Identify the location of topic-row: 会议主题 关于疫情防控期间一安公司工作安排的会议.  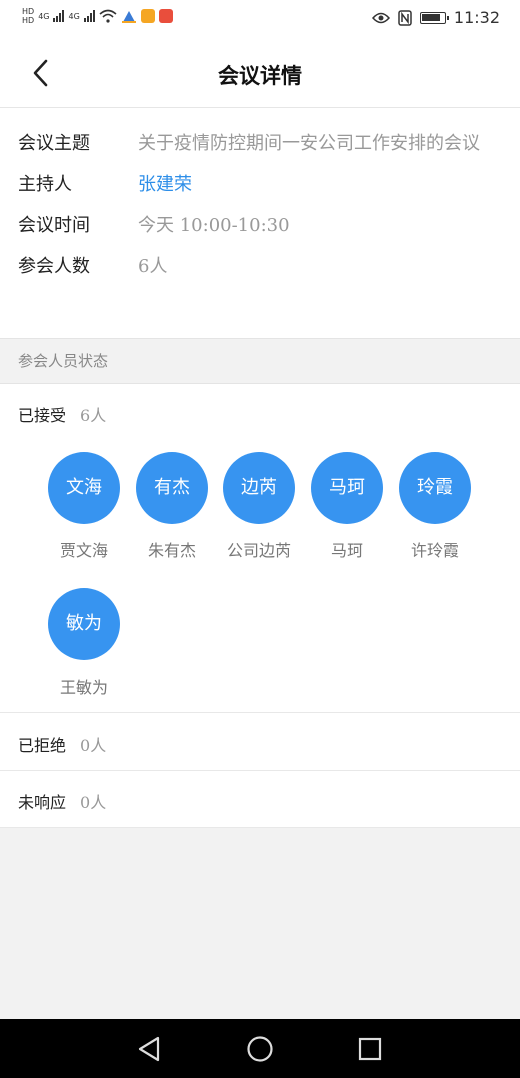
(260, 144).